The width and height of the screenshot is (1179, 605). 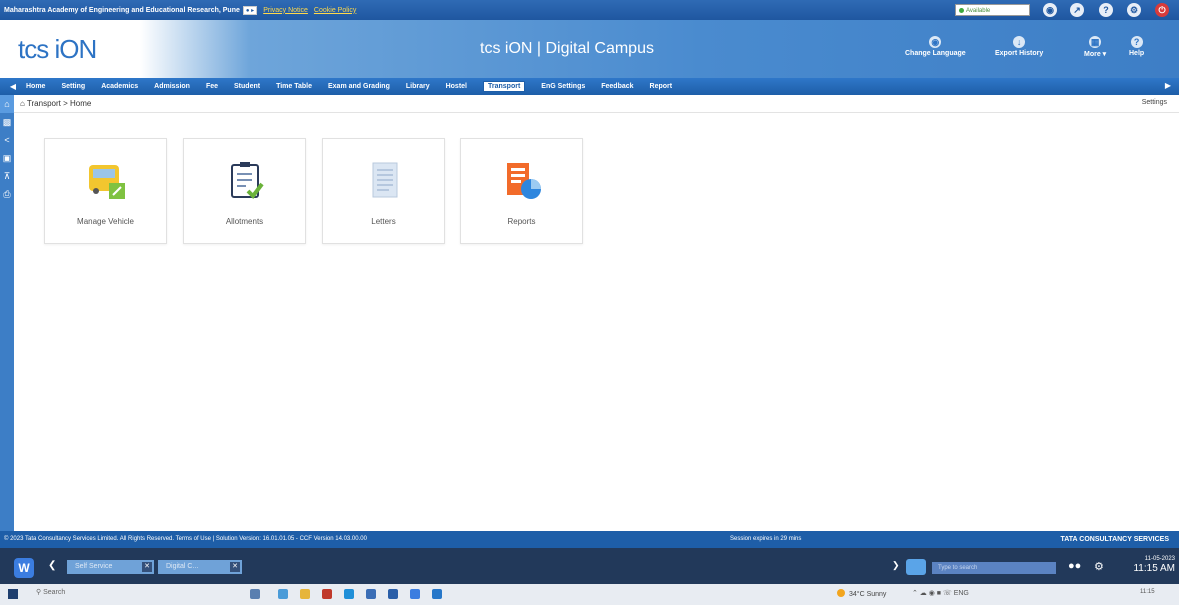 What do you see at coordinates (200, 567) in the screenshot?
I see `task-tab-digital: Digital C... ✕` at bounding box center [200, 567].